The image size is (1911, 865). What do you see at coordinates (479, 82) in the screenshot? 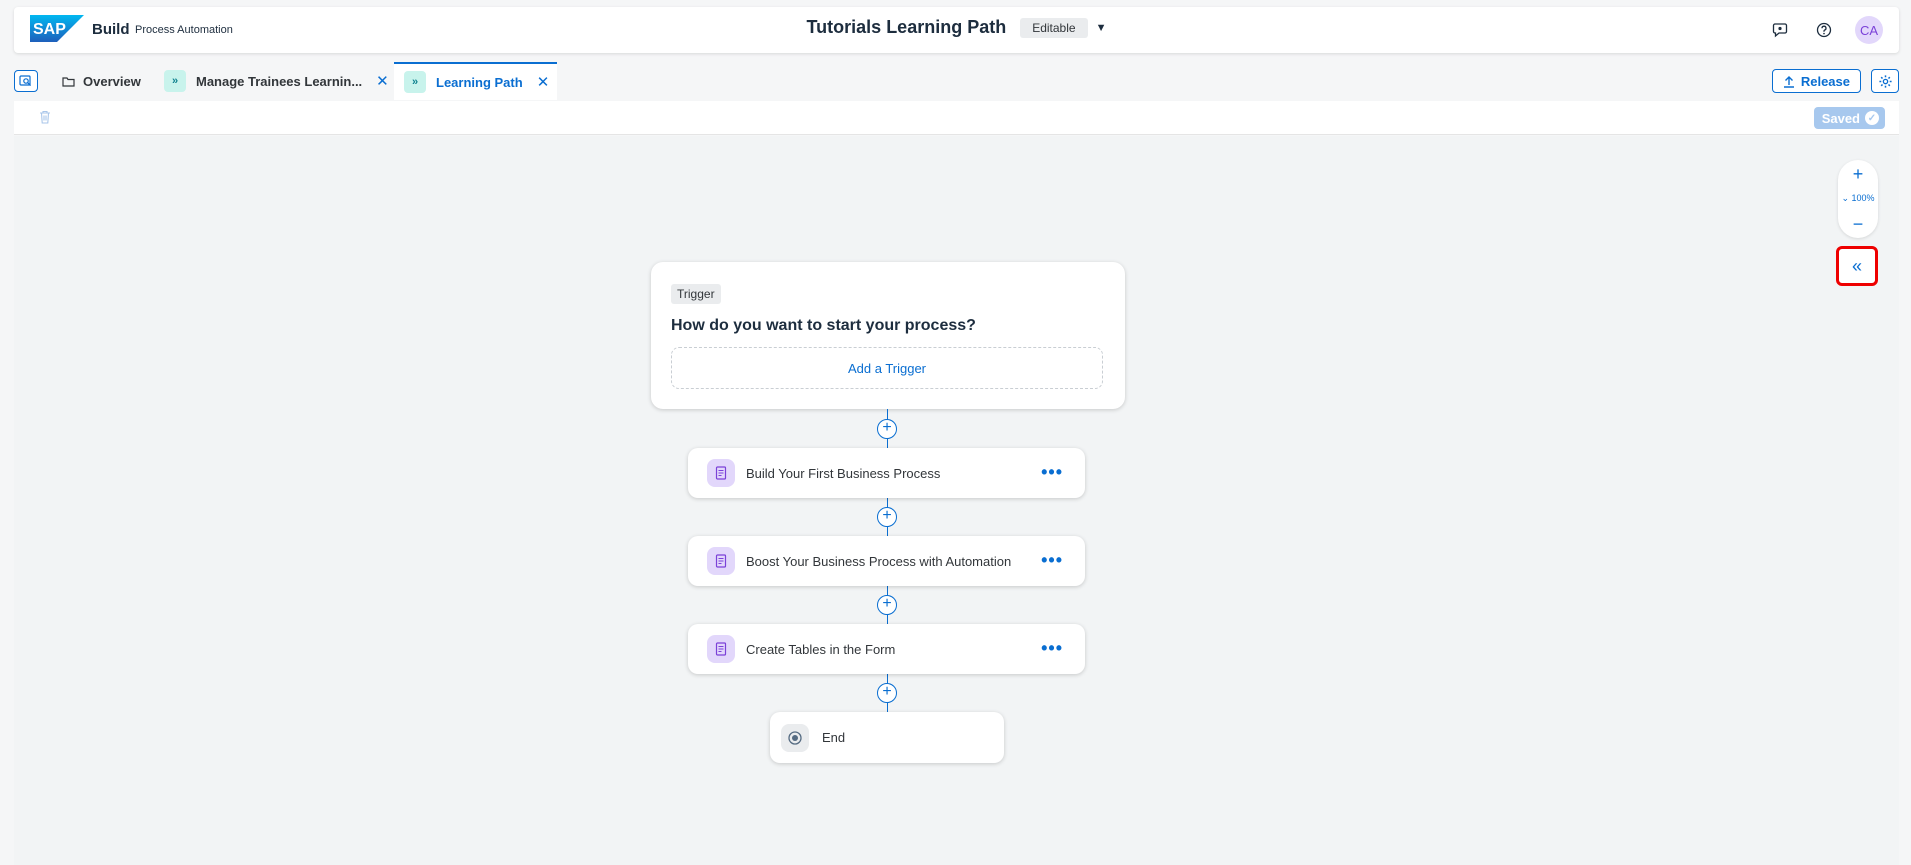
I see `tab-label: Learning Path` at bounding box center [479, 82].